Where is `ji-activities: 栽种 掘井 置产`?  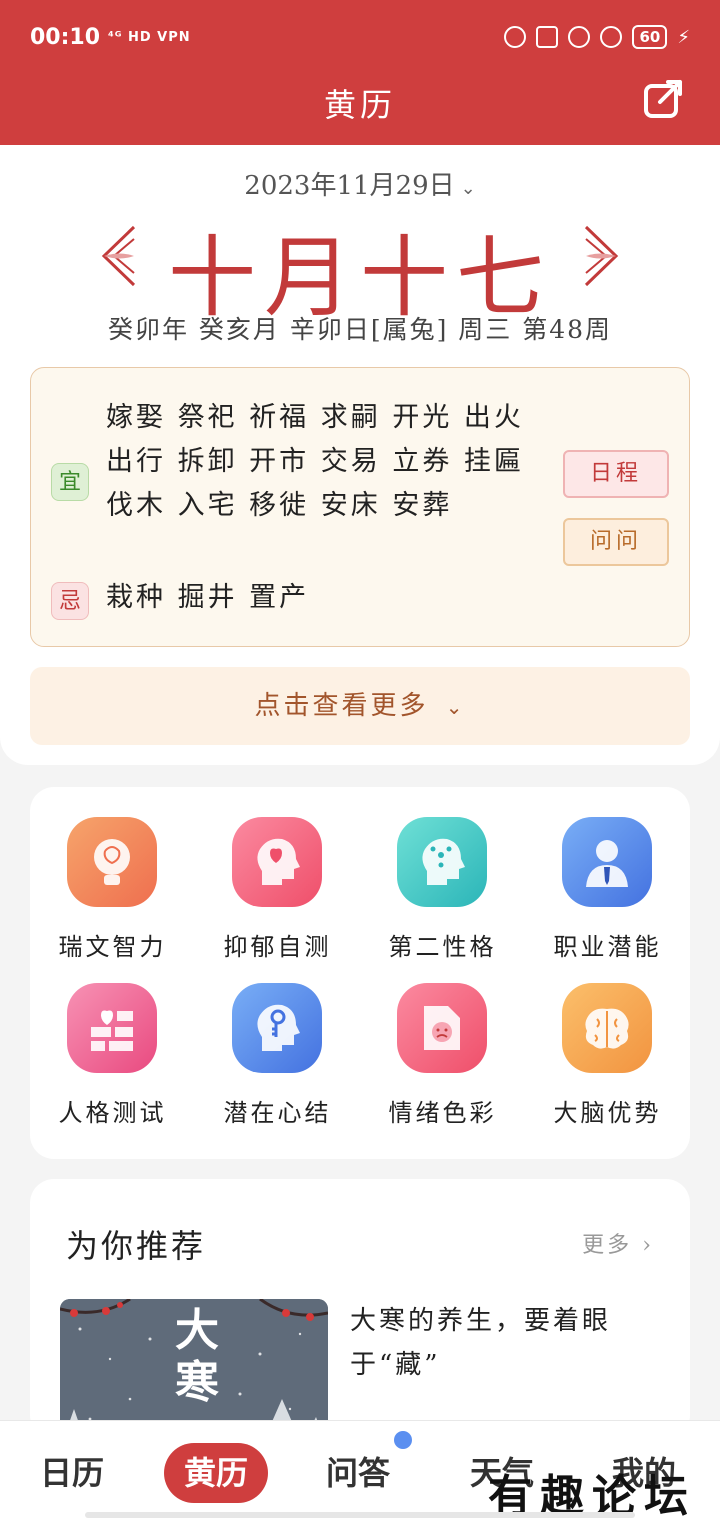
ji-activities: 栽种 掘井 置产 is located at coordinates (208, 597).